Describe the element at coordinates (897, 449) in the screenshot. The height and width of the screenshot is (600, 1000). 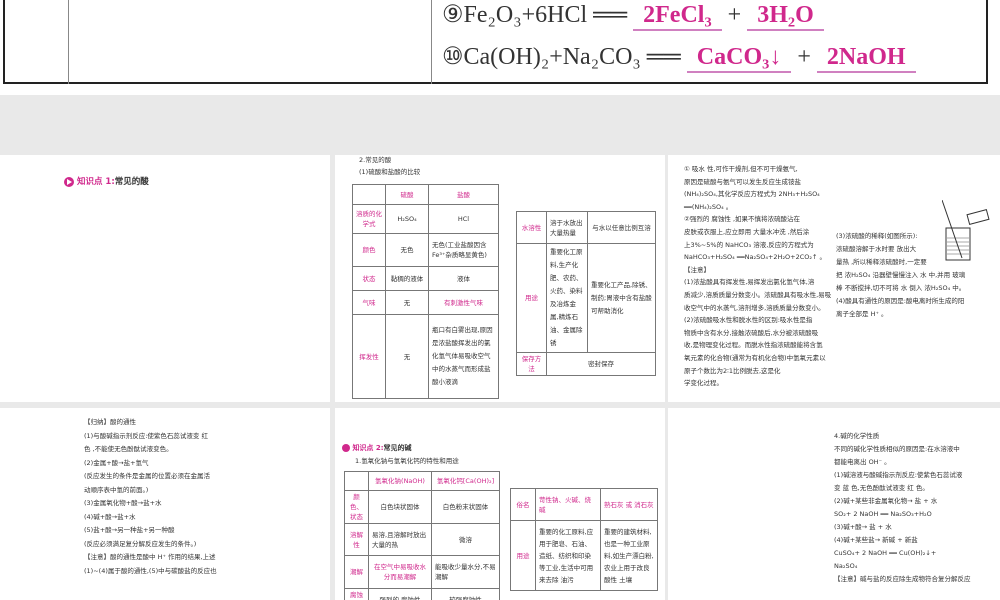
I see `text-line: 不同的碱化学性质相似的原因是:在水溶液中` at that location.